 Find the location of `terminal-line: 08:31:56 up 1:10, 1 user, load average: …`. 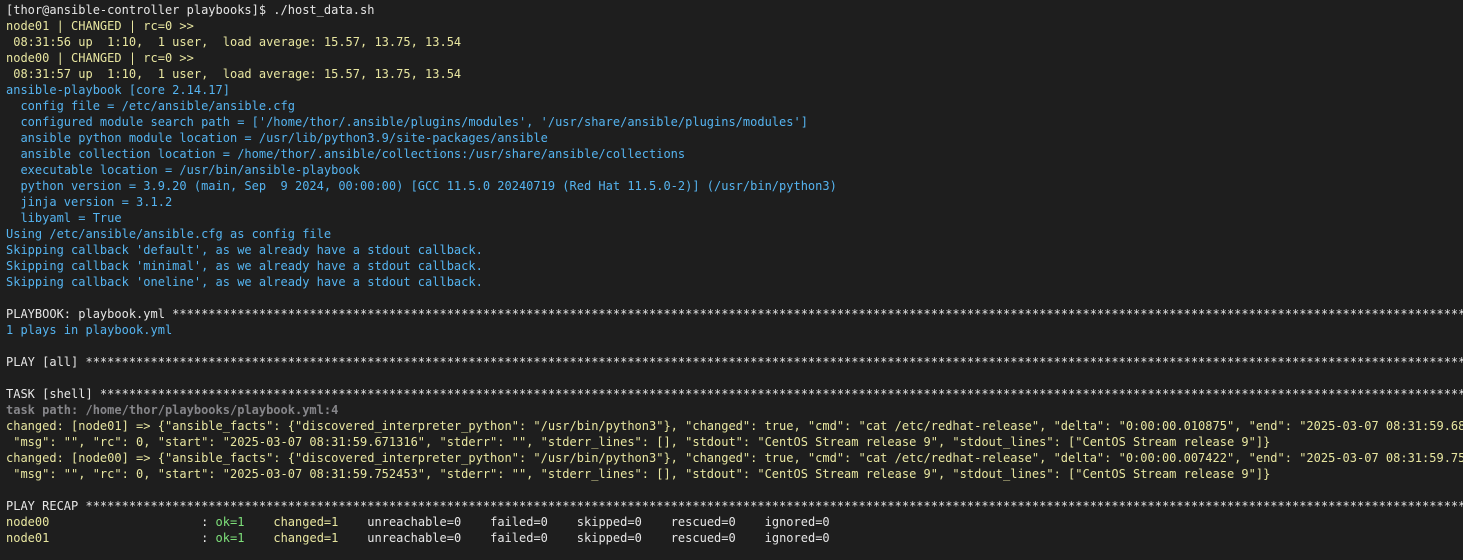

terminal-line: 08:31:56 up 1:10, 1 user, load average: … is located at coordinates (734, 42).